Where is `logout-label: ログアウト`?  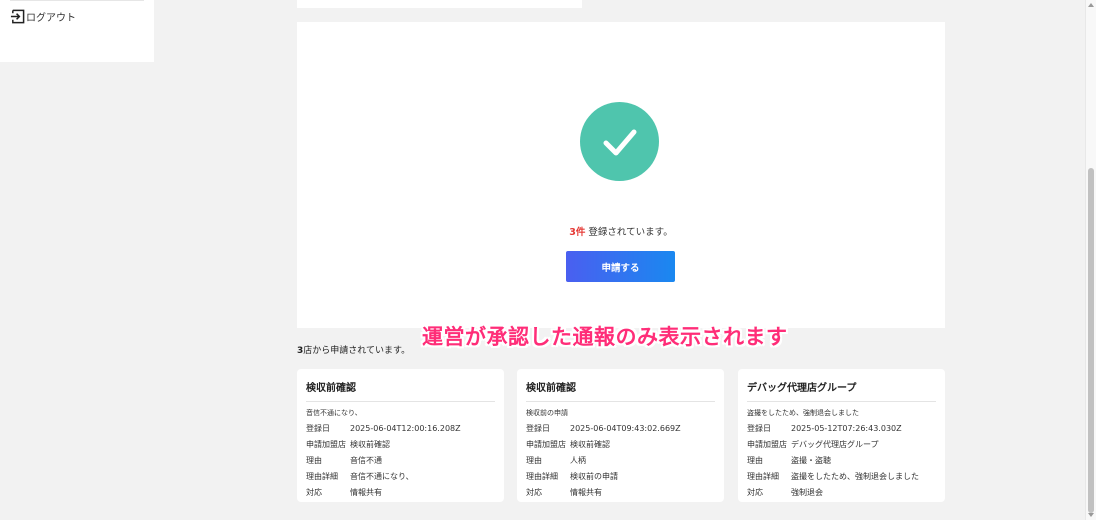
logout-label: ログアウト is located at coordinates (51, 18).